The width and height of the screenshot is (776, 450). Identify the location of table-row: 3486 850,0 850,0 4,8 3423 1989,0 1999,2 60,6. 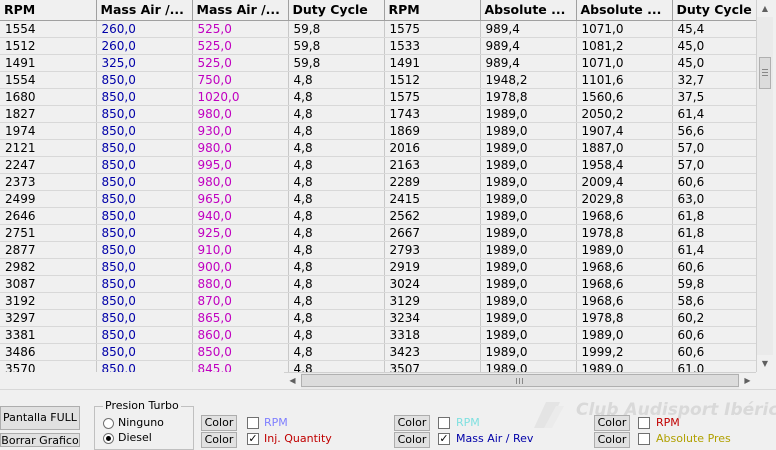
(378, 352).